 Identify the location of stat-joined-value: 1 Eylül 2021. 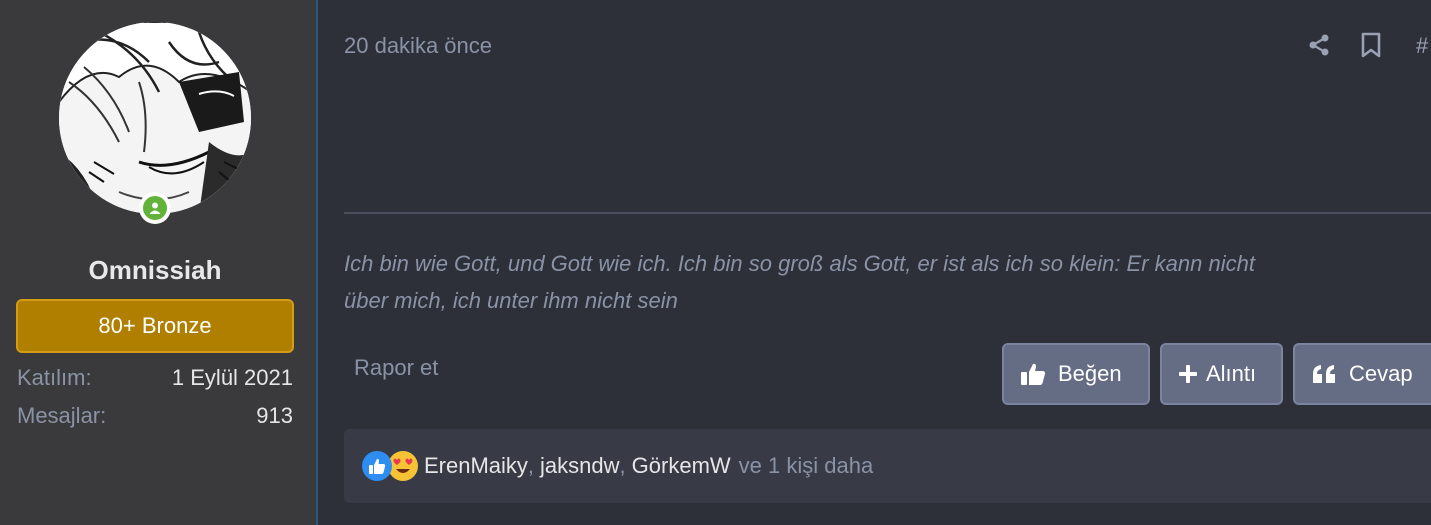
(232, 377).